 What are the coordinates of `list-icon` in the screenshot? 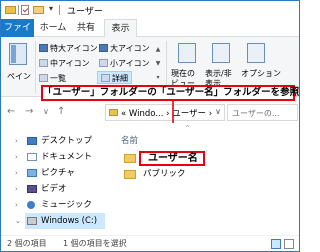 It's located at (43, 78).